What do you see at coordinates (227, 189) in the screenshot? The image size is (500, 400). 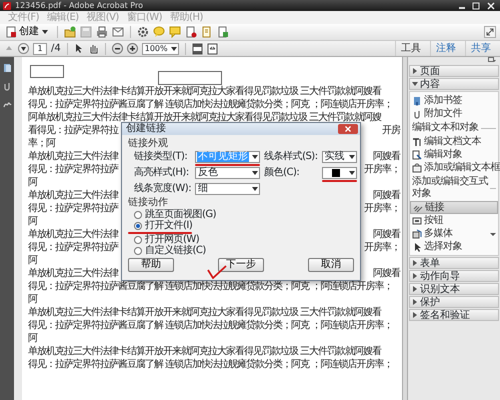 I see `dropdown: 细` at bounding box center [227, 189].